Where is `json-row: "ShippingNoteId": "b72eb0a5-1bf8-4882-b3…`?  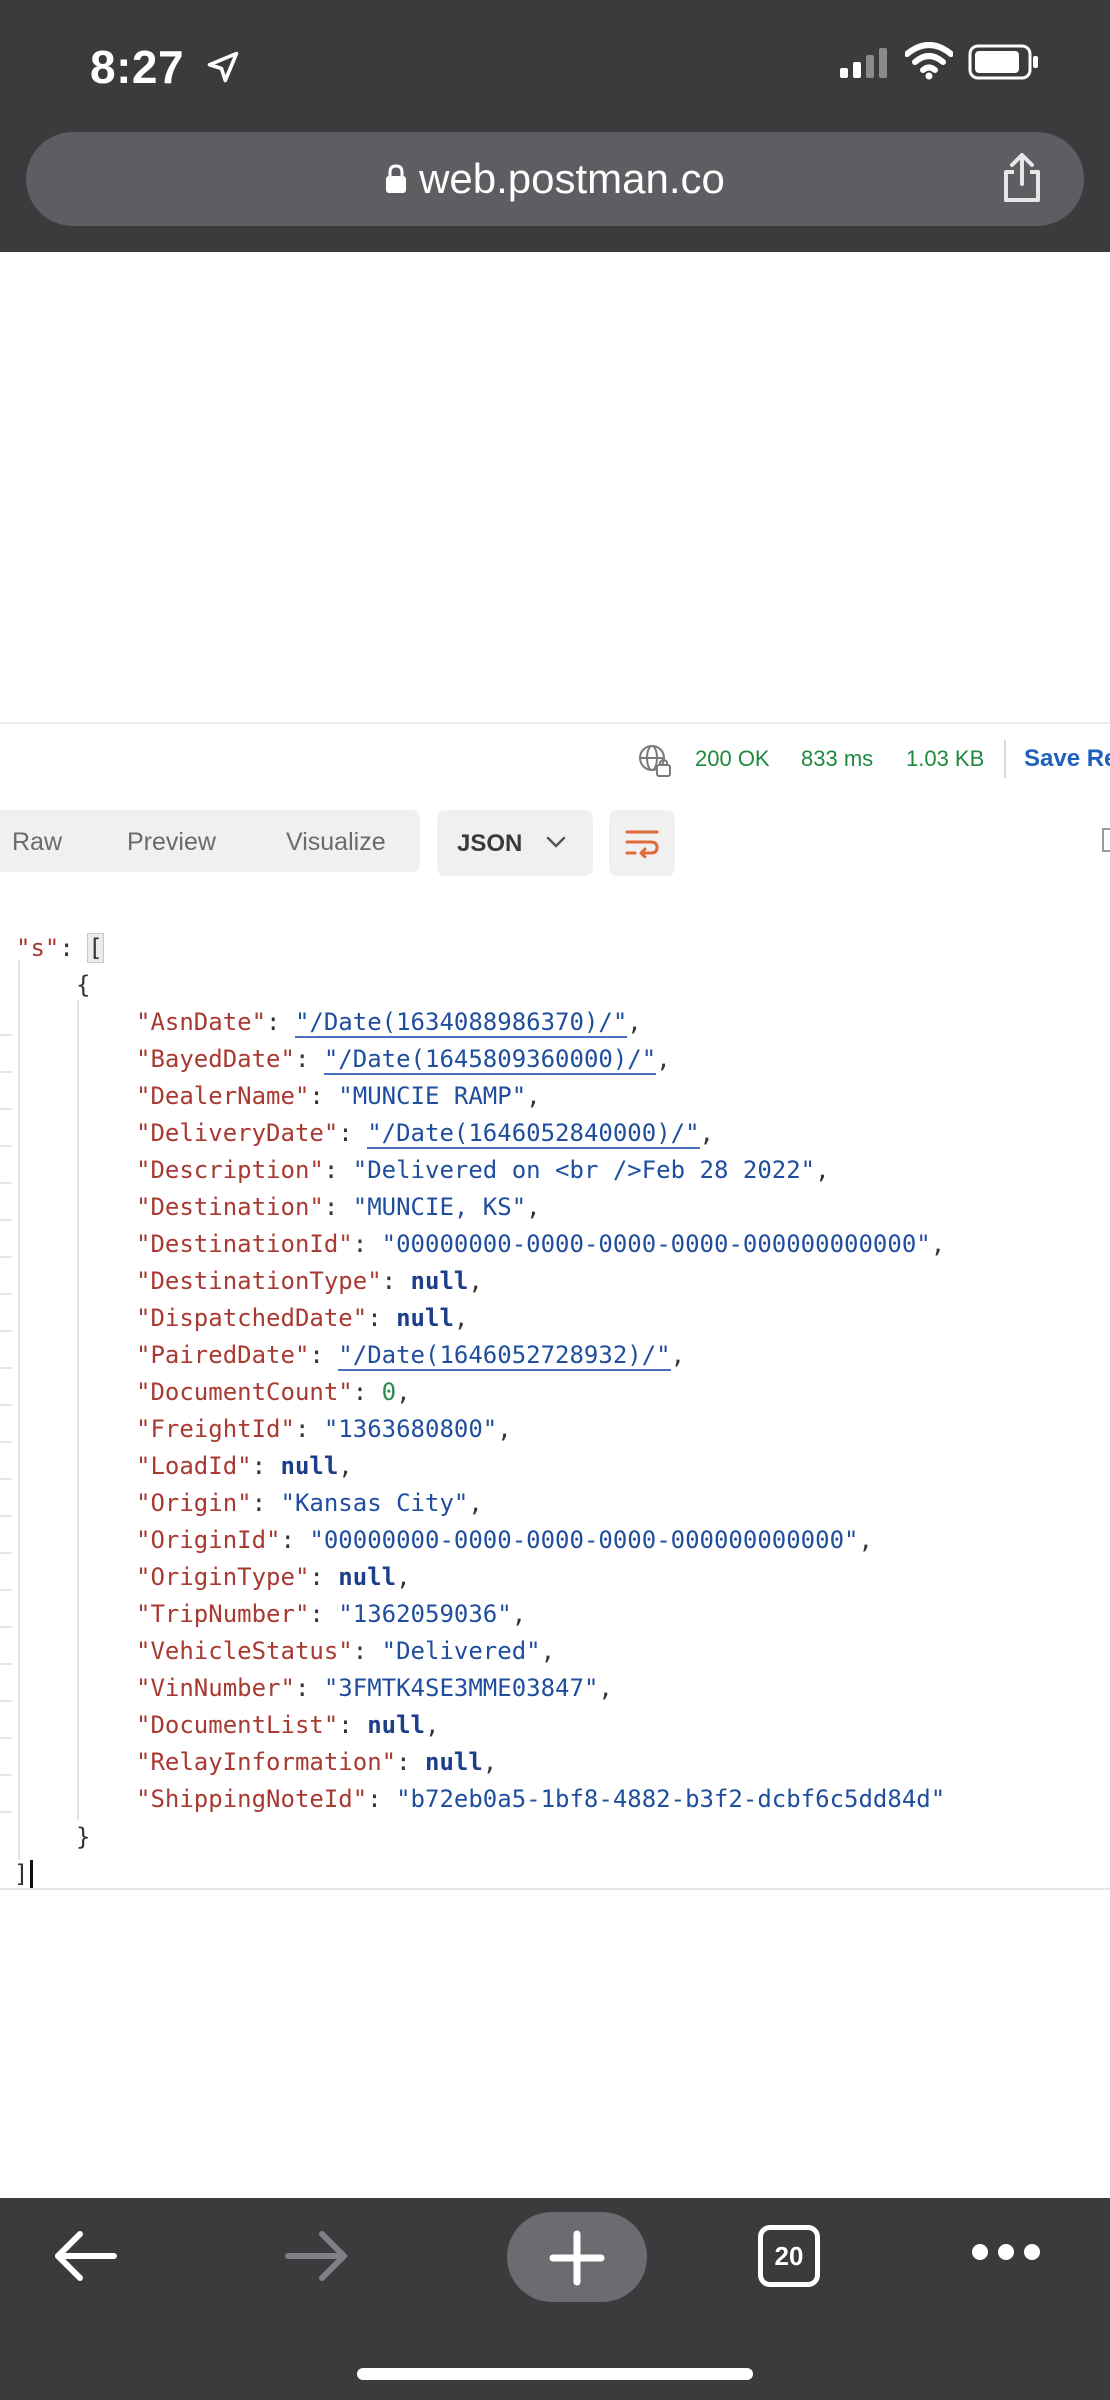 json-row: "ShippingNoteId": "b72eb0a5-1bf8-4882-b3… is located at coordinates (540, 1799).